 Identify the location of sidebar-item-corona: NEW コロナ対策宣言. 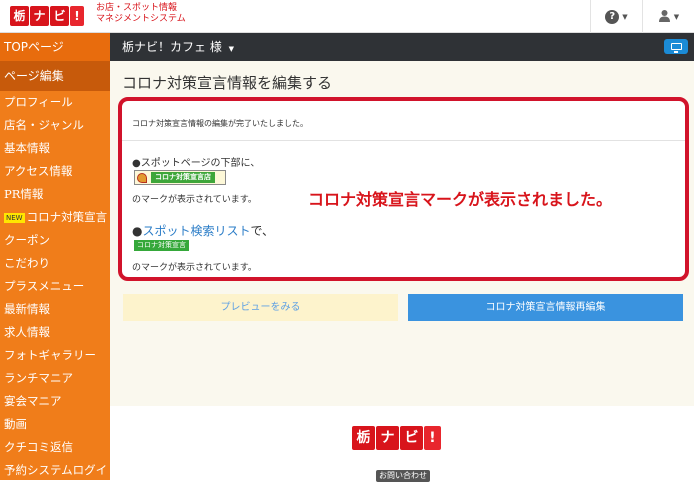
(55, 217).